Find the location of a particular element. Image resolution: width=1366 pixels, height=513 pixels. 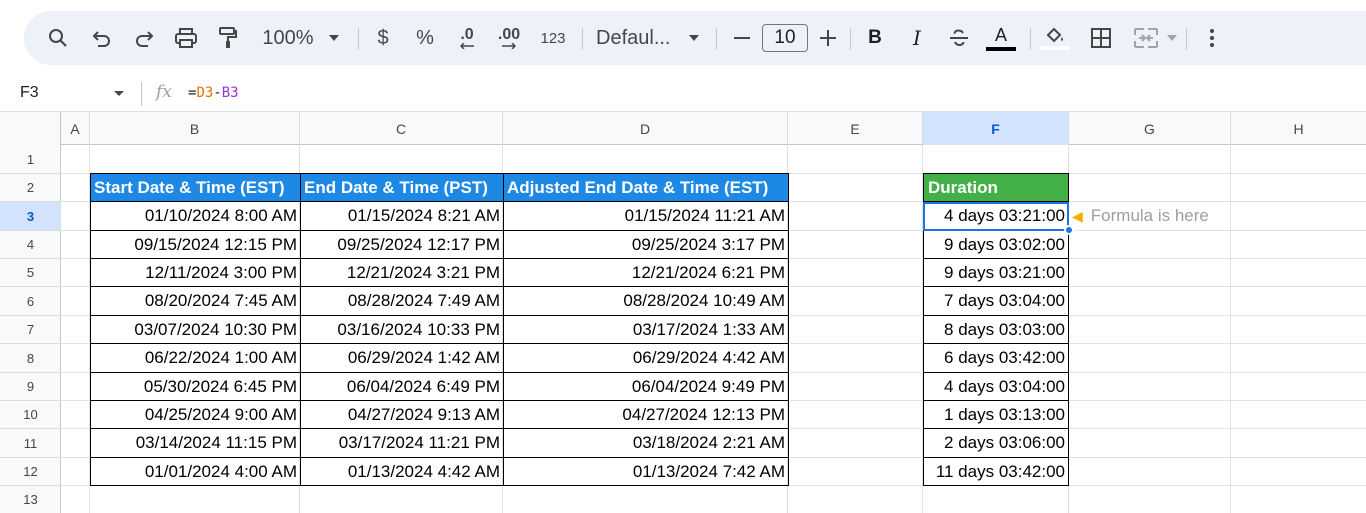

undo-icon is located at coordinates (102, 38).